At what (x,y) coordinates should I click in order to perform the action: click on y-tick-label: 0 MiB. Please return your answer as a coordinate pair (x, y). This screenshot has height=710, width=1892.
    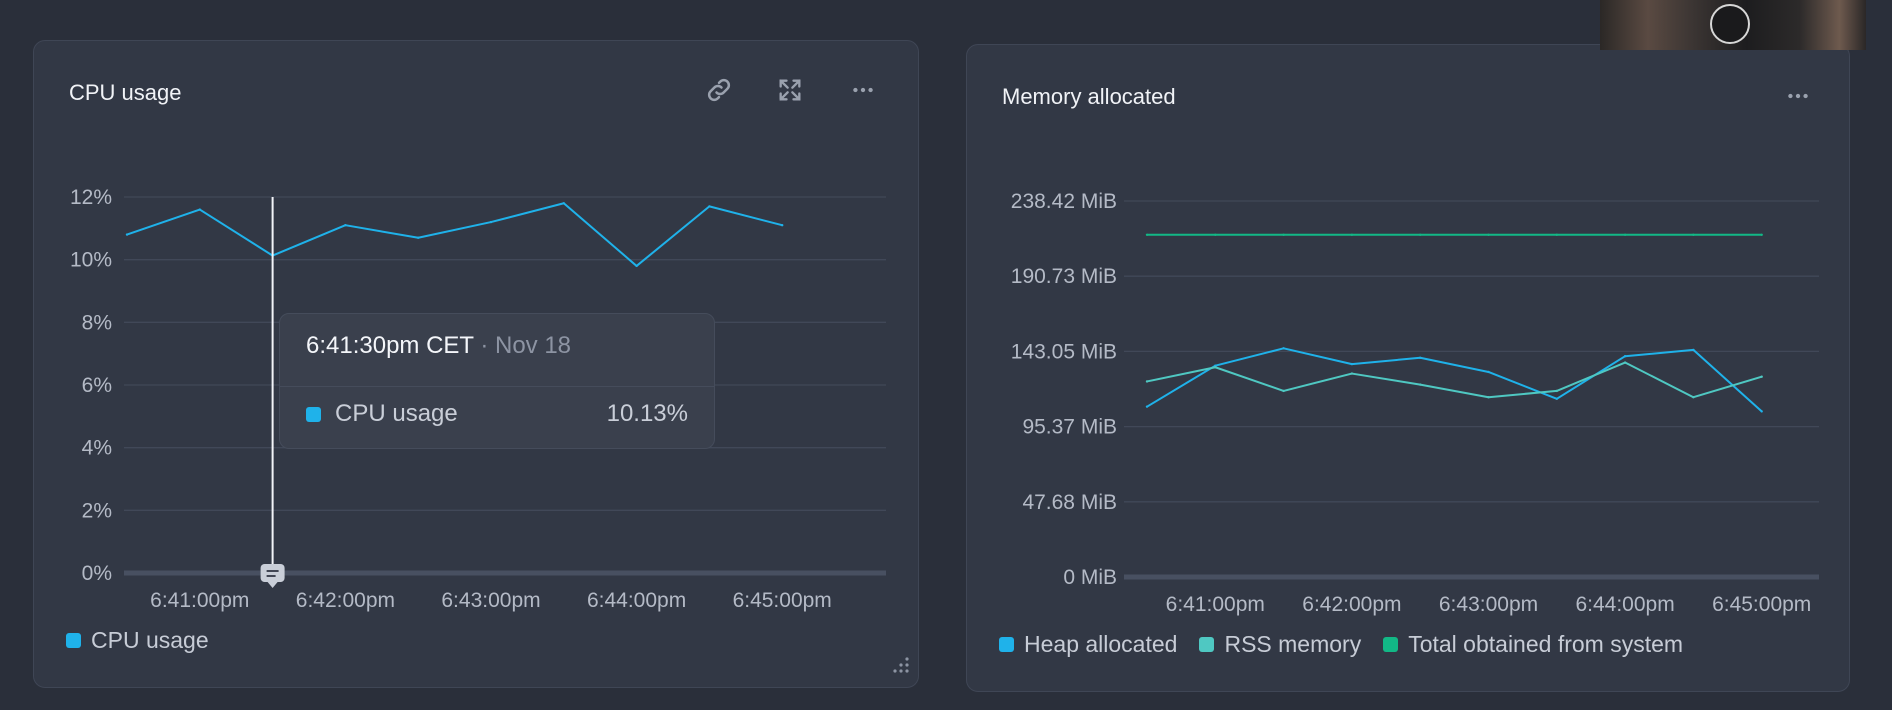
    Looking at the image, I should click on (1090, 577).